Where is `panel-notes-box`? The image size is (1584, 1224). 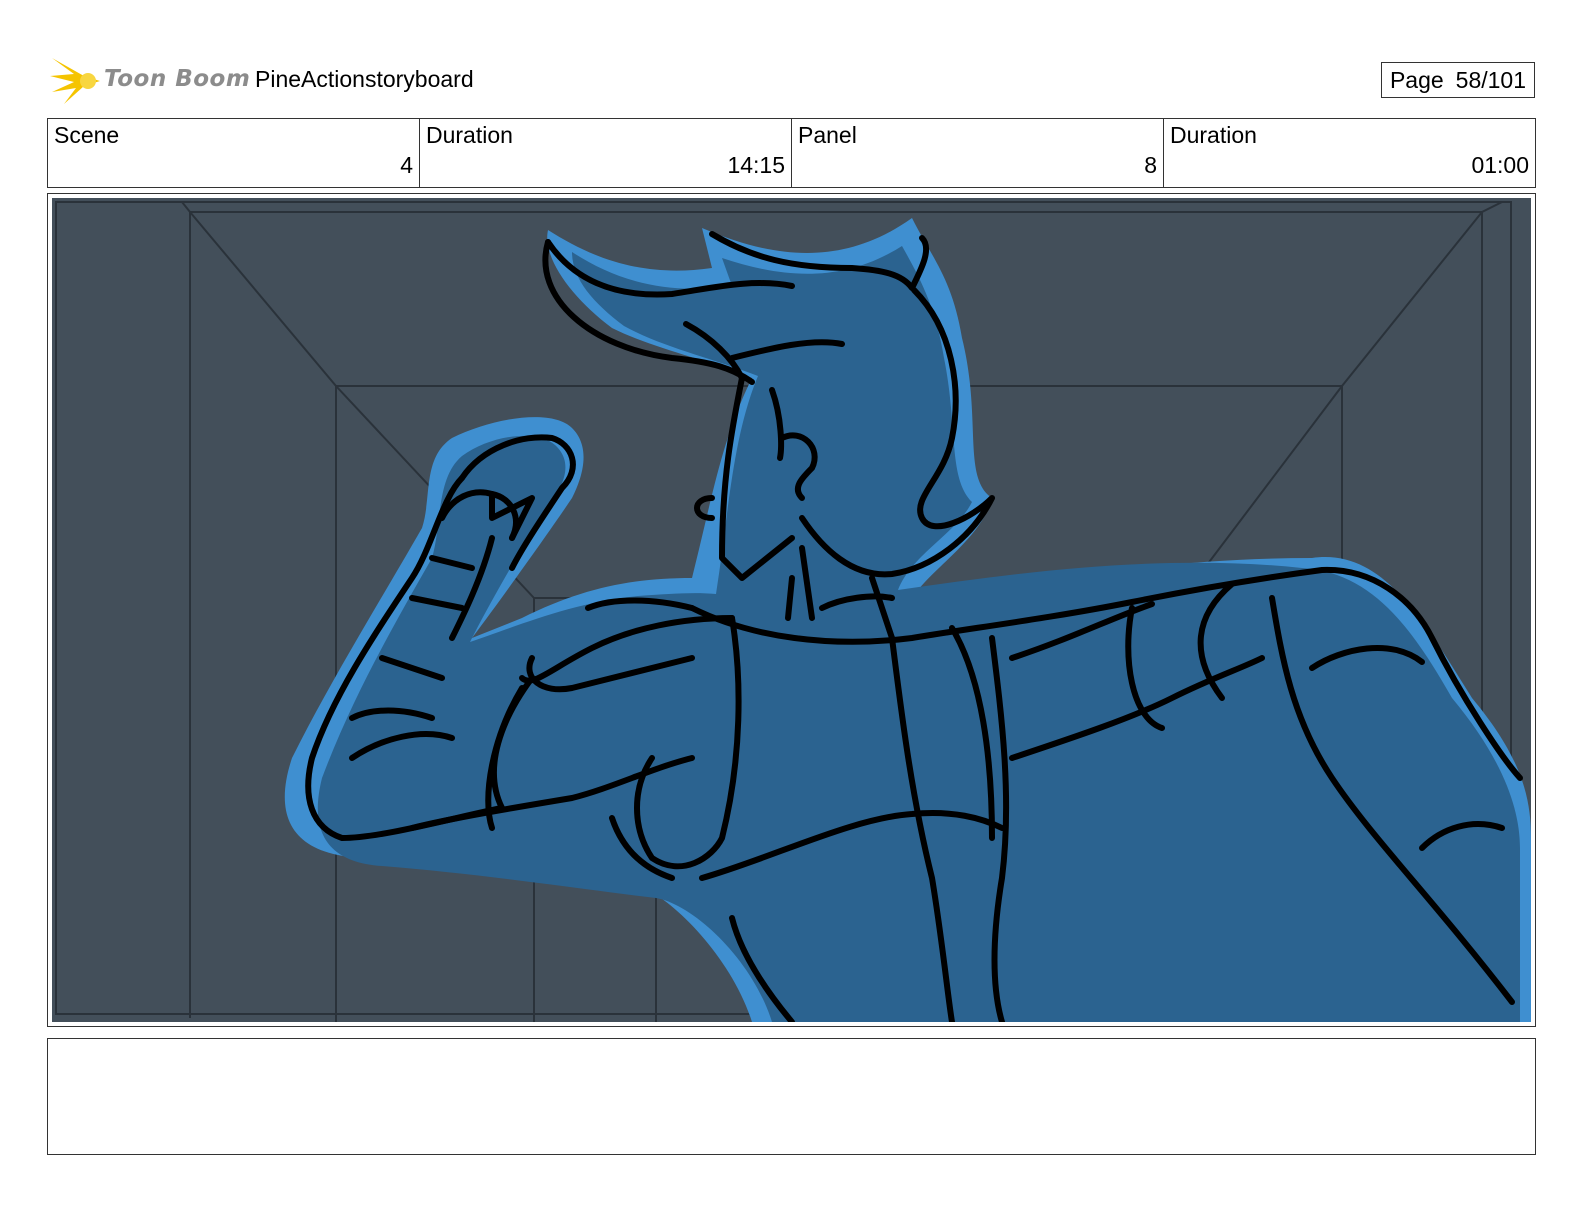
panel-notes-box is located at coordinates (791, 1096).